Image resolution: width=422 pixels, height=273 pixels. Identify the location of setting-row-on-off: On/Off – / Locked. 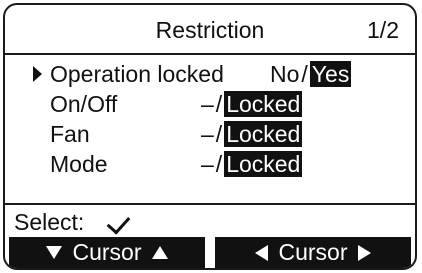
(210, 104).